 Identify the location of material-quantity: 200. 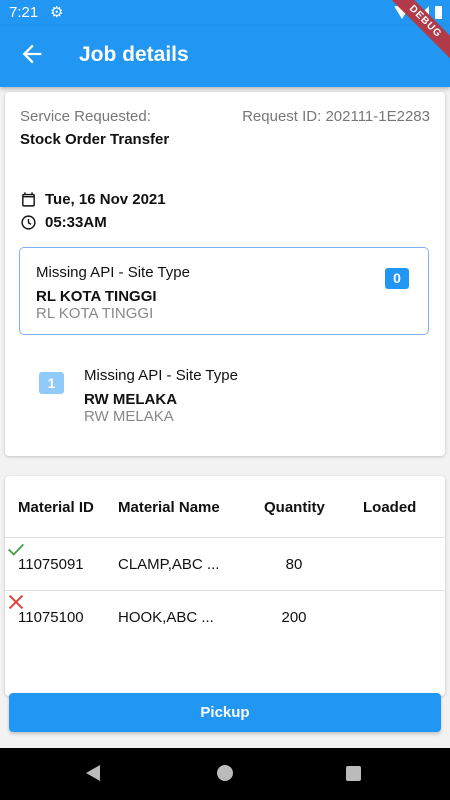
(294, 617).